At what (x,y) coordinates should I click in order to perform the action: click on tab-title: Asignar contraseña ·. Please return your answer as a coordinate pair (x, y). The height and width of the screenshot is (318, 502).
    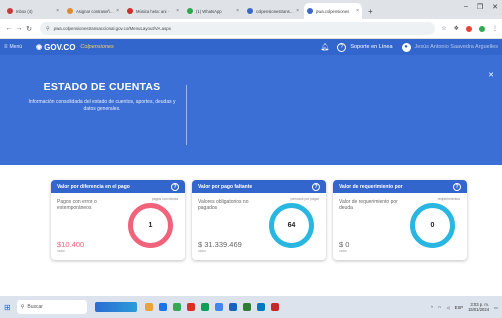
    Looking at the image, I should click on (95, 11).